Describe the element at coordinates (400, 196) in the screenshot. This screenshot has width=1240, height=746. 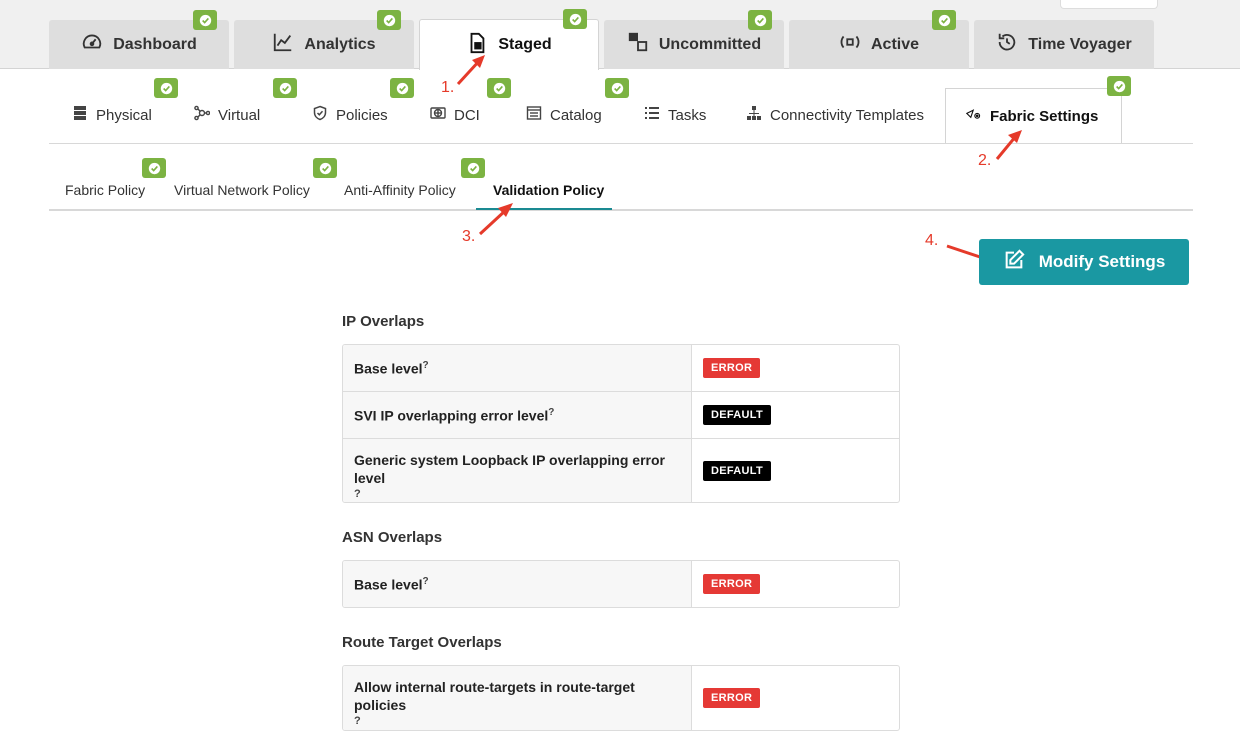
I see `tab-anti-affinity-policy: Anti-Affinity Policy` at that location.